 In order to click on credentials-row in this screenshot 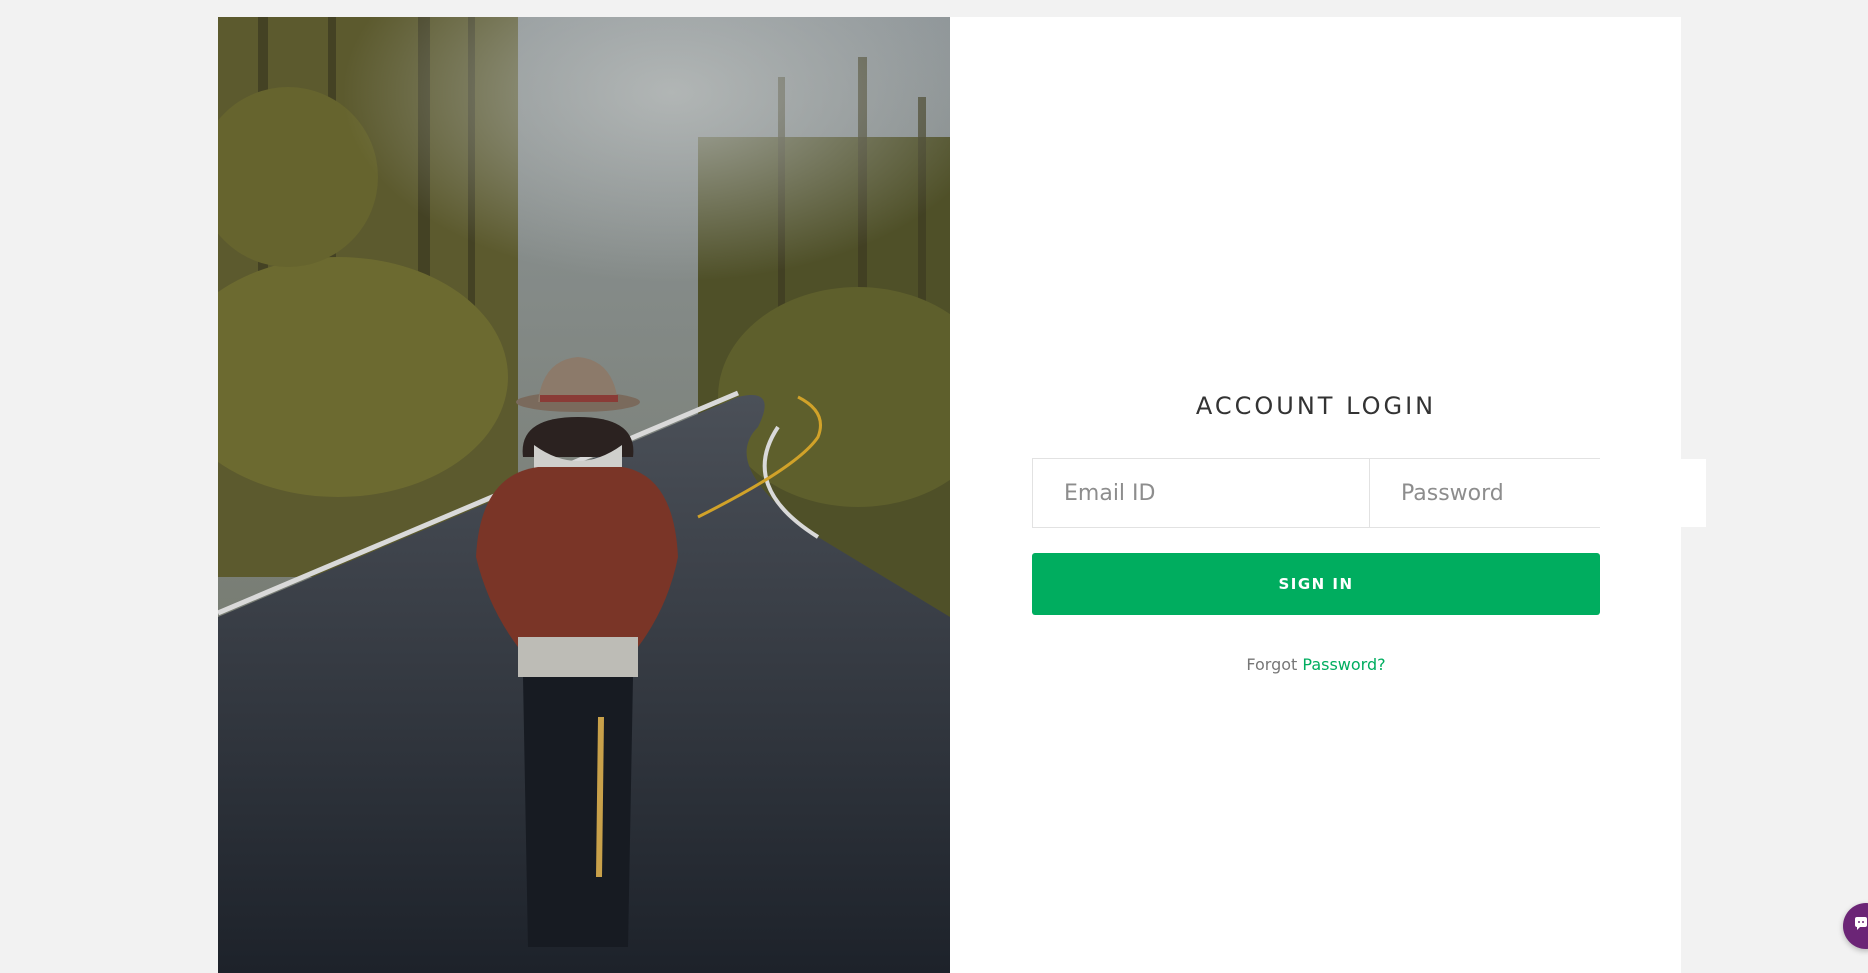, I will do `click(1369, 493)`.